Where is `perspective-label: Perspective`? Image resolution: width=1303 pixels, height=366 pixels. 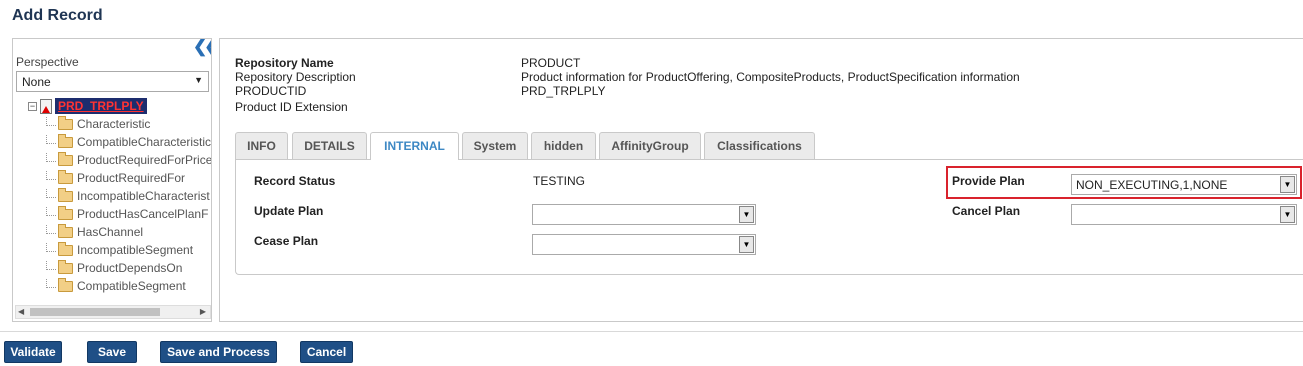
perspective-label: Perspective is located at coordinates (47, 62).